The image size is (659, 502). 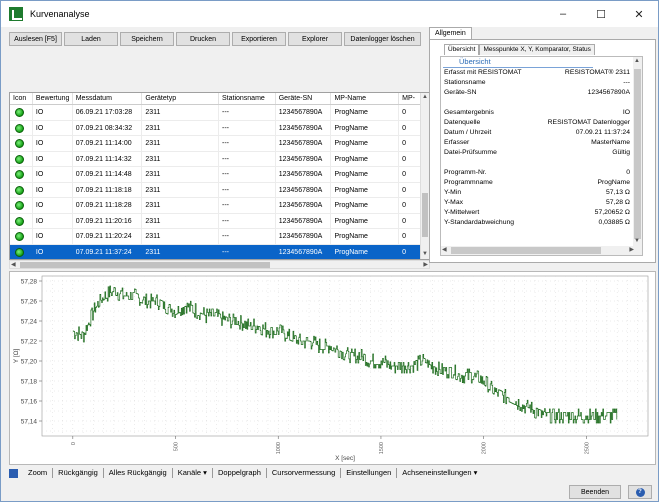 I want to click on app-logo-icon, so click(x=16, y=14).